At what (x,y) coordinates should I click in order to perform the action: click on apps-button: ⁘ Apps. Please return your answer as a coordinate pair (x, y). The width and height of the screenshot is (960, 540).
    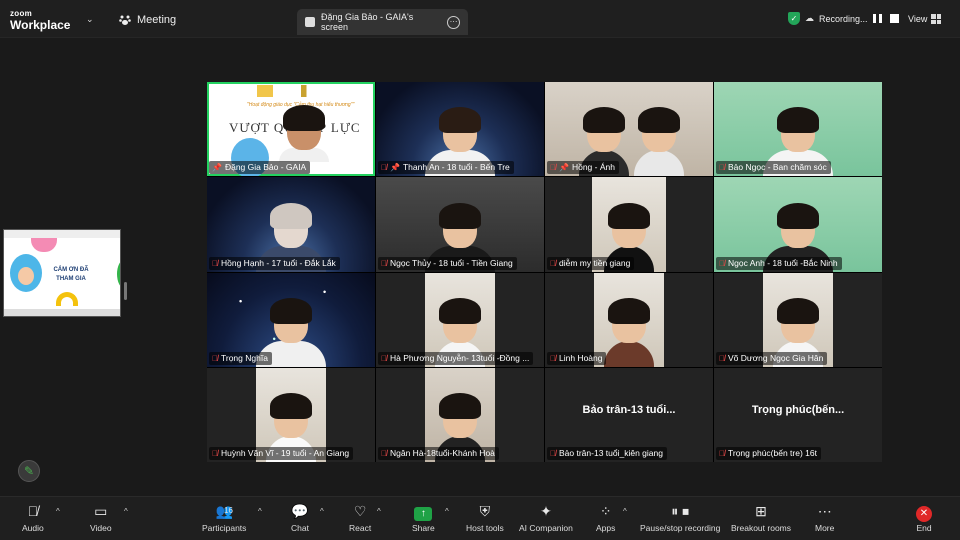
    Looking at the image, I should click on (605, 517).